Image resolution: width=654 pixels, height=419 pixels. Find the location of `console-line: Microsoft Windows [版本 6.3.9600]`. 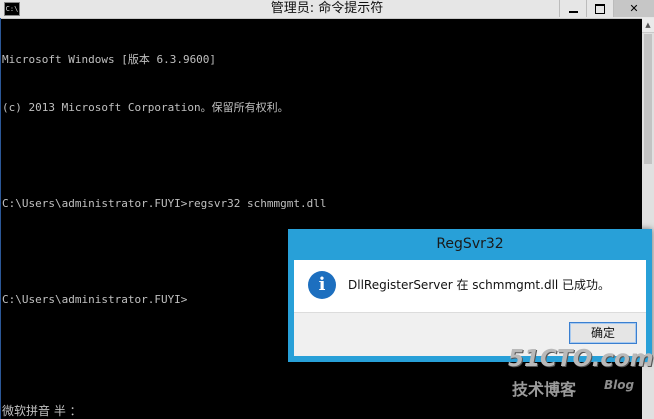

console-line: Microsoft Windows [版本 6.3.9600] is located at coordinates (109, 59).